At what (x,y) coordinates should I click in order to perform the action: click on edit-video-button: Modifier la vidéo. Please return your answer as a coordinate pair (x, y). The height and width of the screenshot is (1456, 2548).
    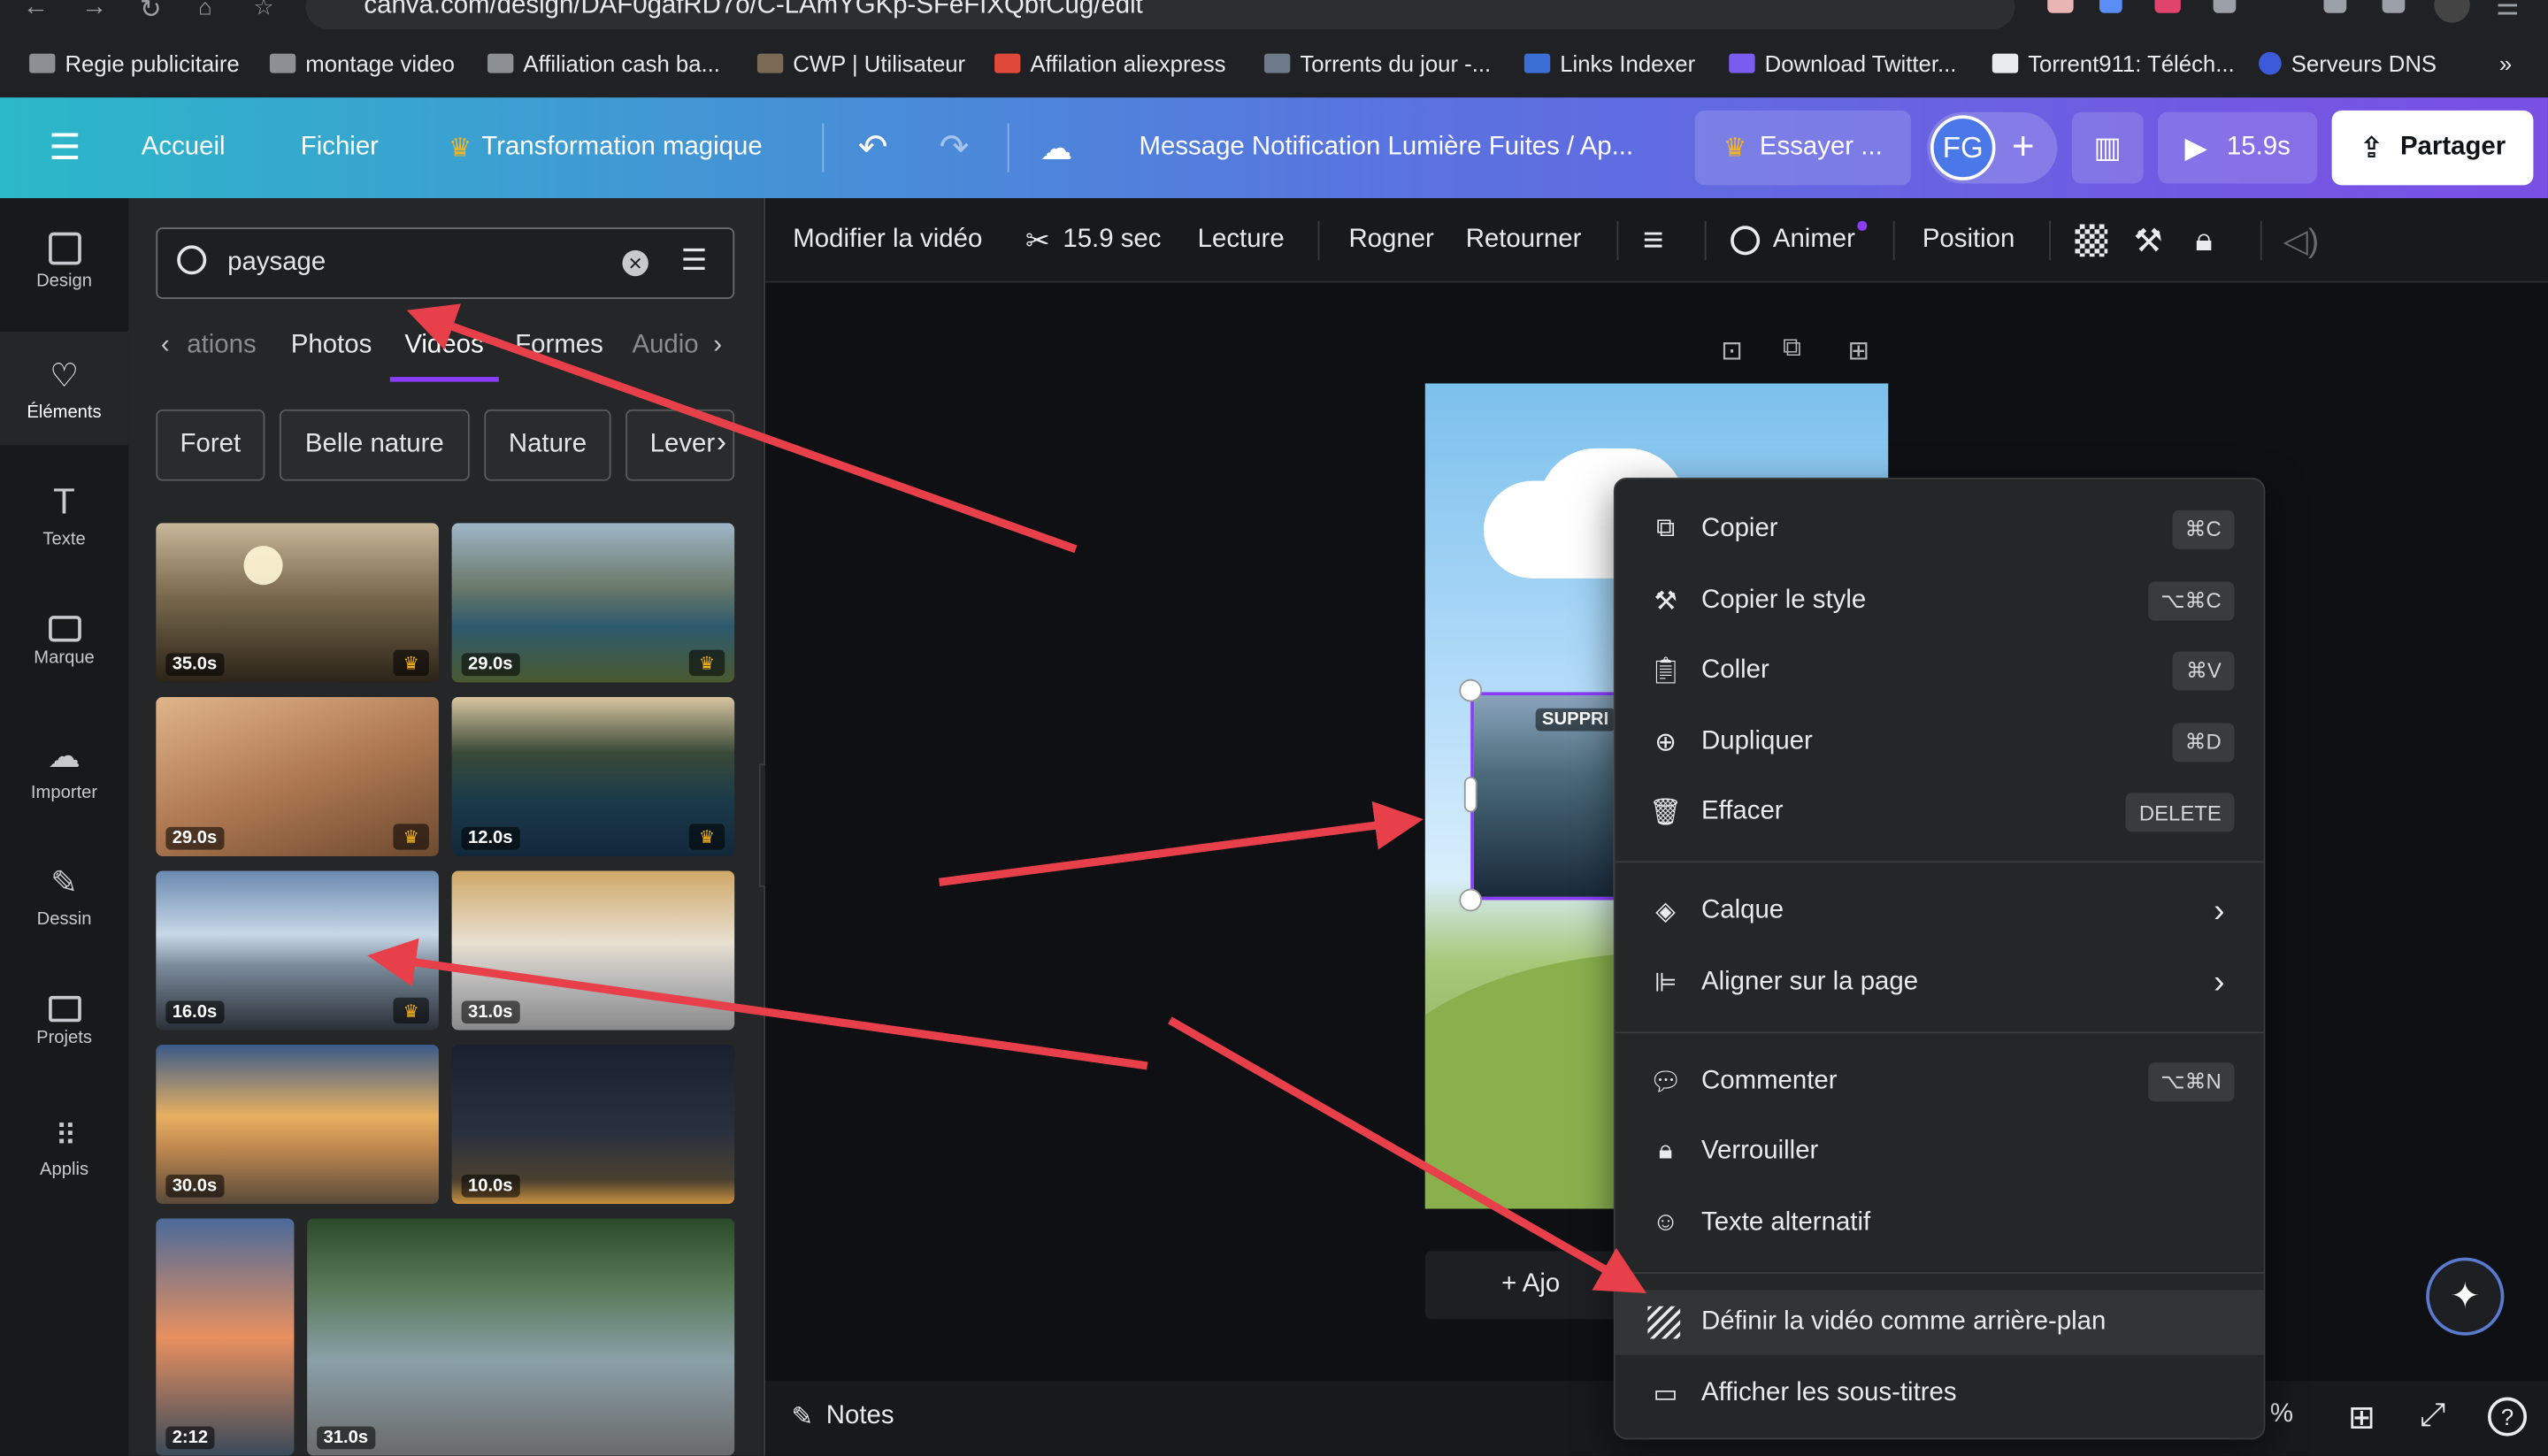
    Looking at the image, I should click on (887, 240).